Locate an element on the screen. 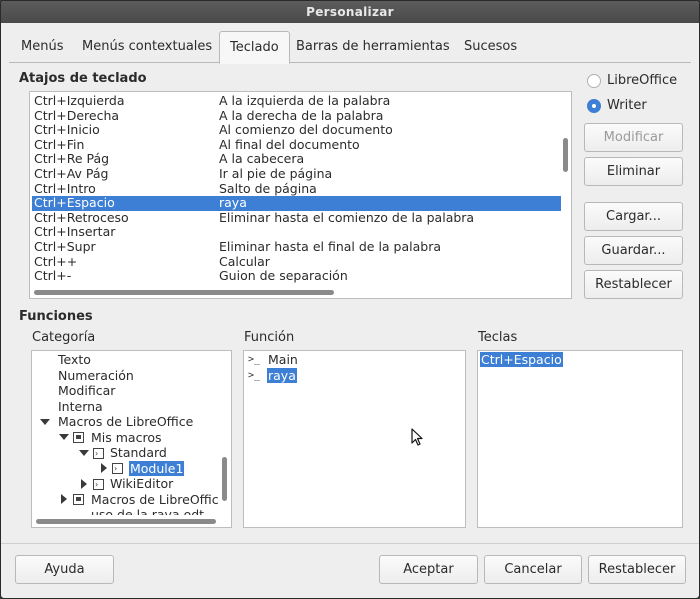 This screenshot has width=700, height=599. delete-button: Eliminar is located at coordinates (633, 171).